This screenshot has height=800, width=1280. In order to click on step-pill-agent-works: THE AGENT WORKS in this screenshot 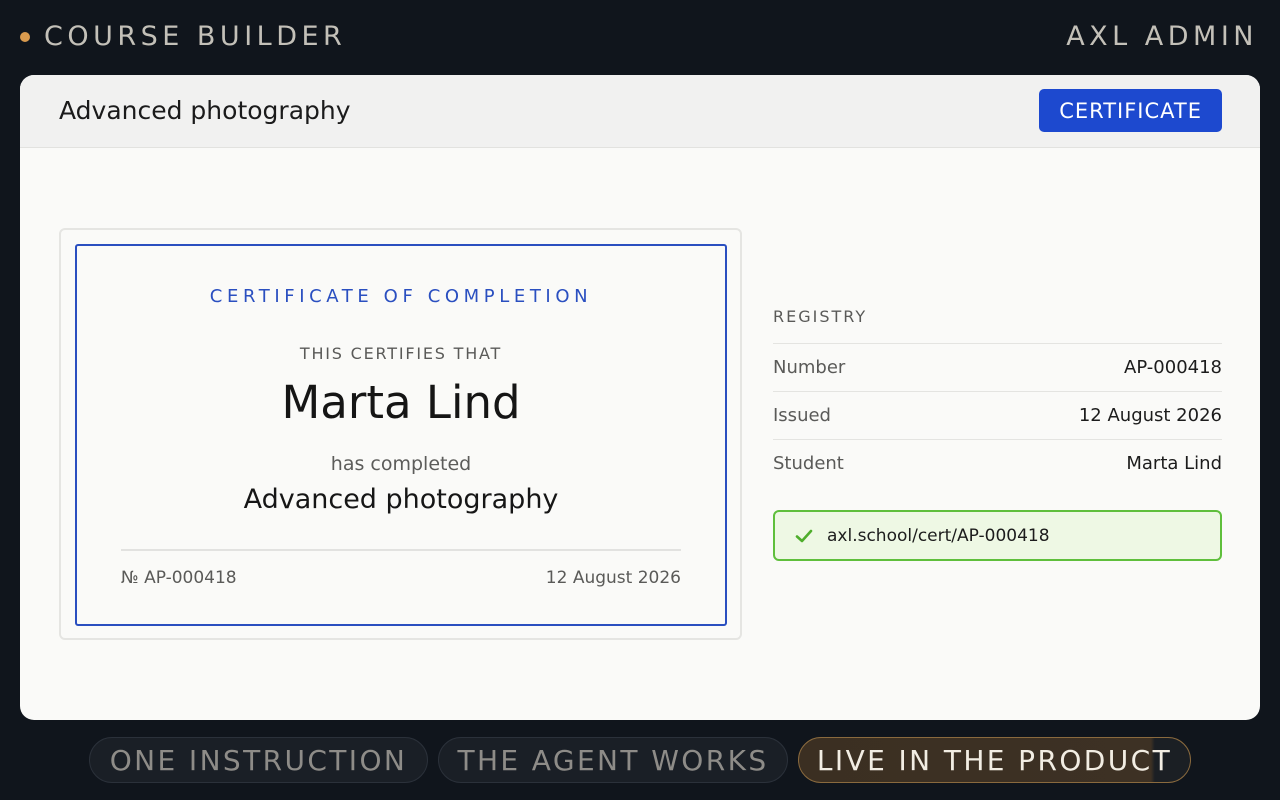, I will do `click(613, 760)`.